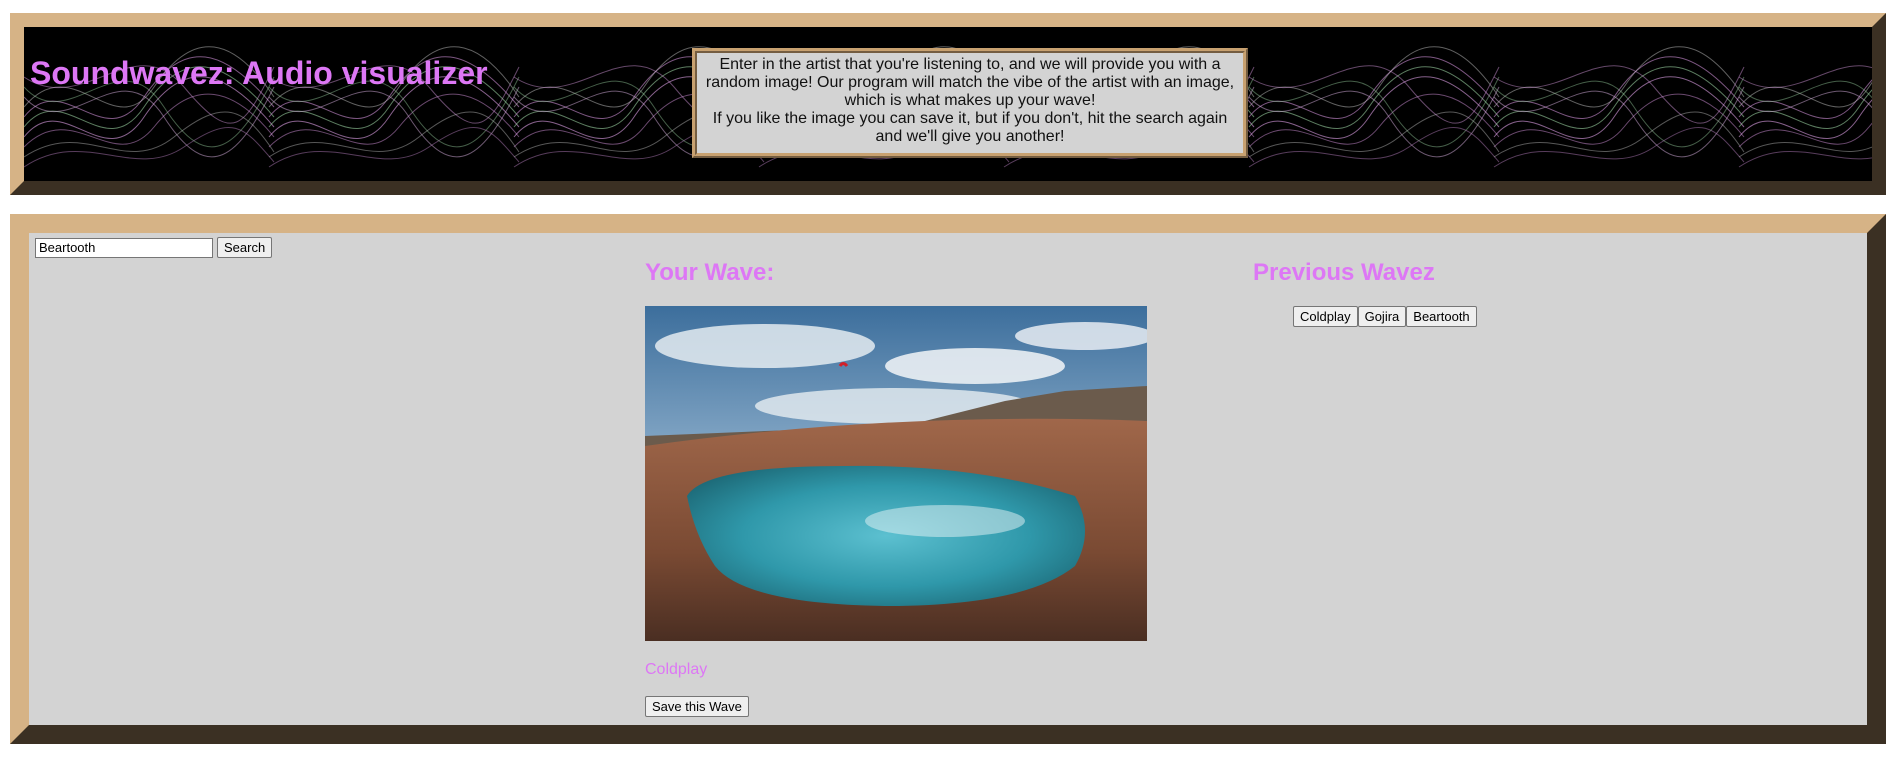 The width and height of the screenshot is (1896, 764). I want to click on previous-wave-button: Coldplay, so click(1325, 316).